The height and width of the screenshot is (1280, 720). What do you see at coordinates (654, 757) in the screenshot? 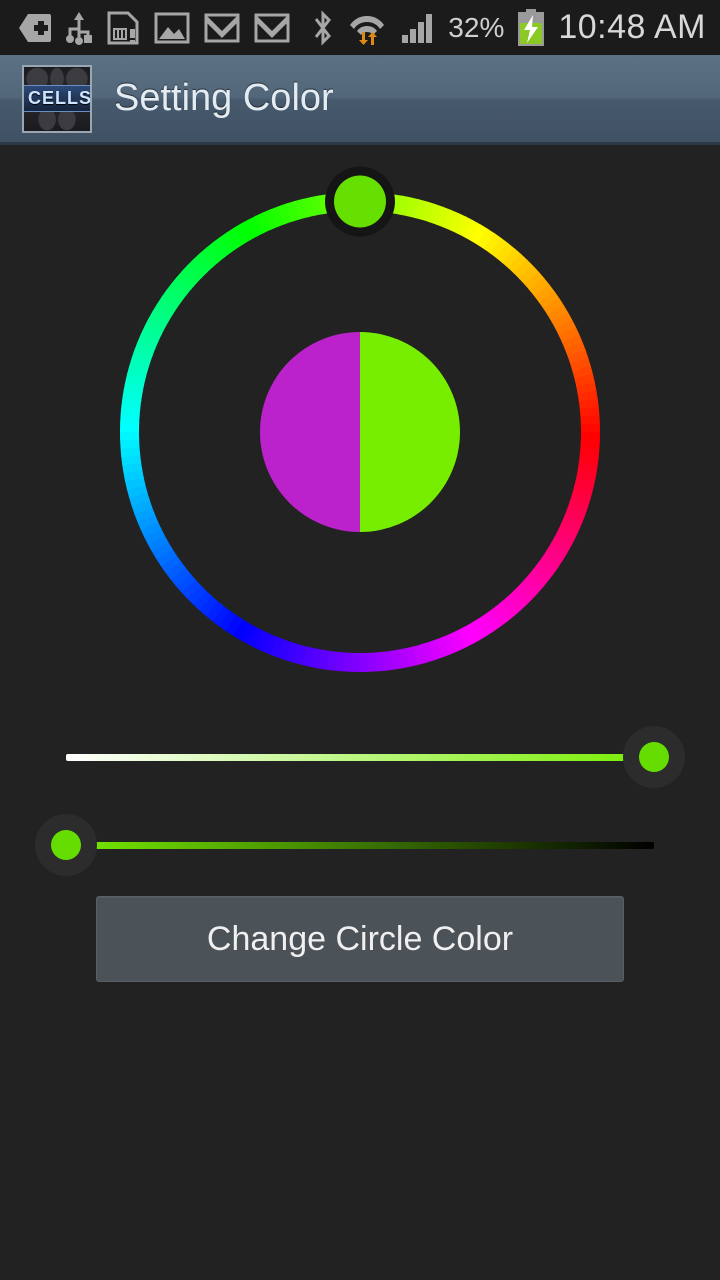
I see `saturation-slider-knob` at bounding box center [654, 757].